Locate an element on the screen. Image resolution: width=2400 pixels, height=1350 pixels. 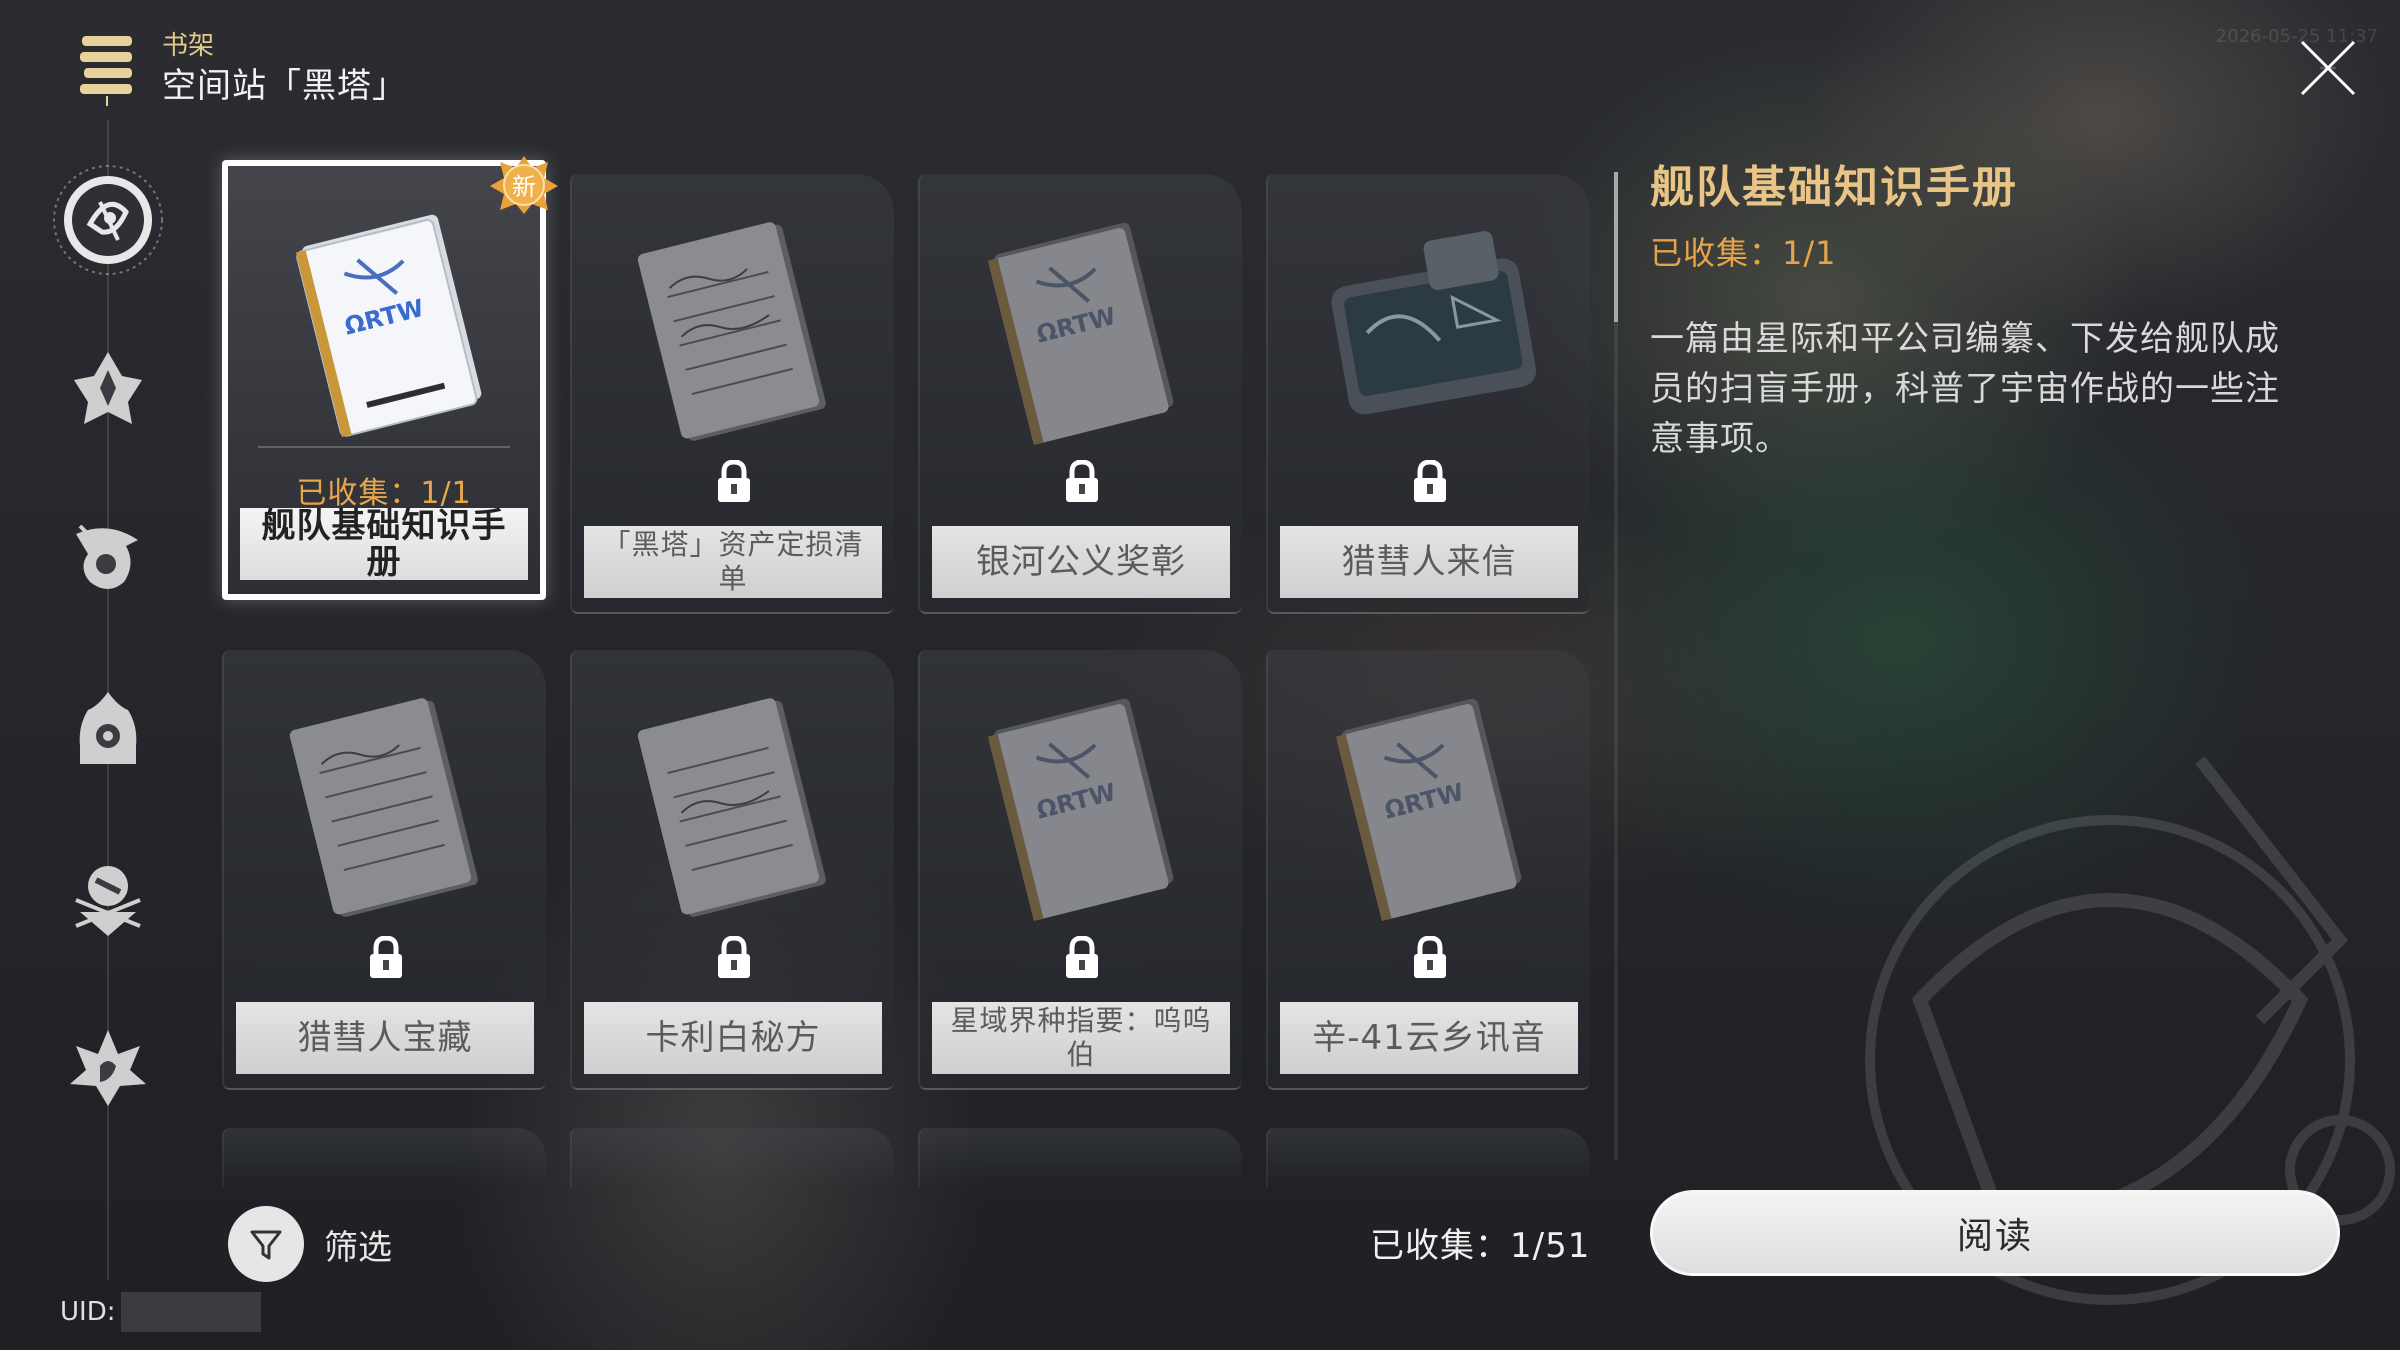
misc-icon is located at coordinates (108, 901).